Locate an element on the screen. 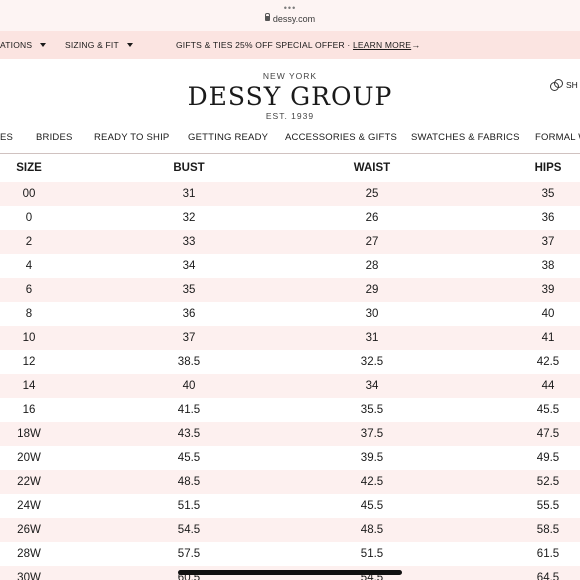 The width and height of the screenshot is (580, 580). cell-hips: 61.5 is located at coordinates (548, 554).